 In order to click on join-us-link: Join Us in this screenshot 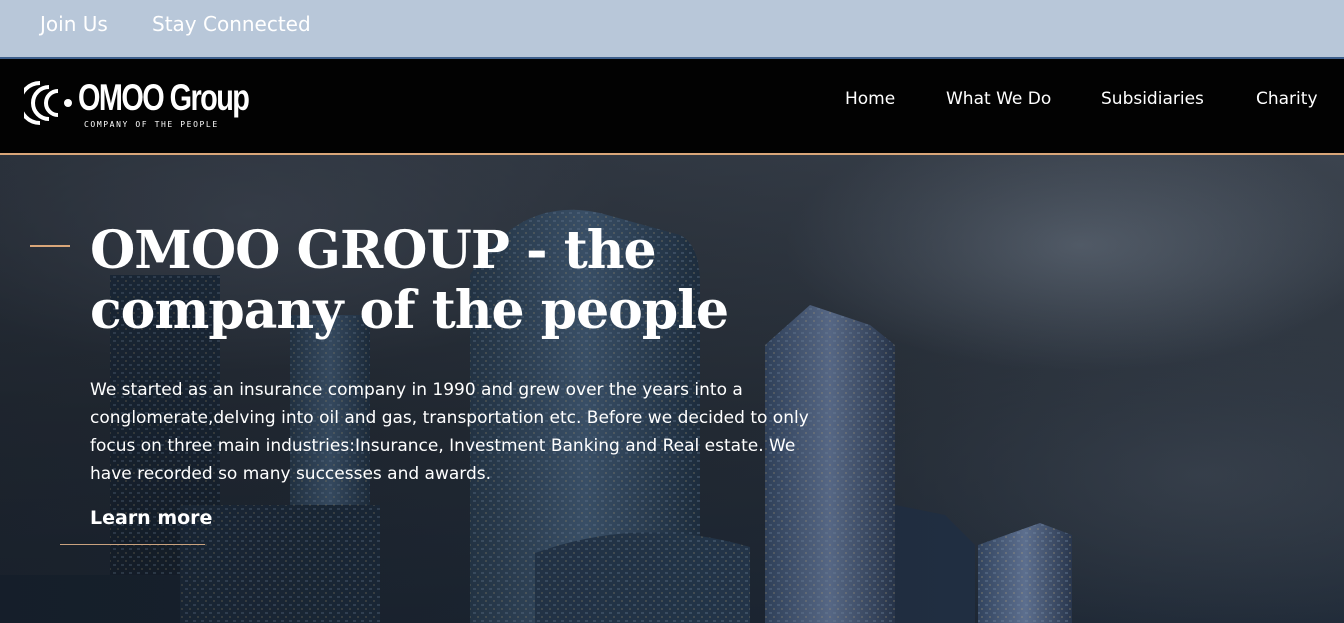, I will do `click(74, 24)`.